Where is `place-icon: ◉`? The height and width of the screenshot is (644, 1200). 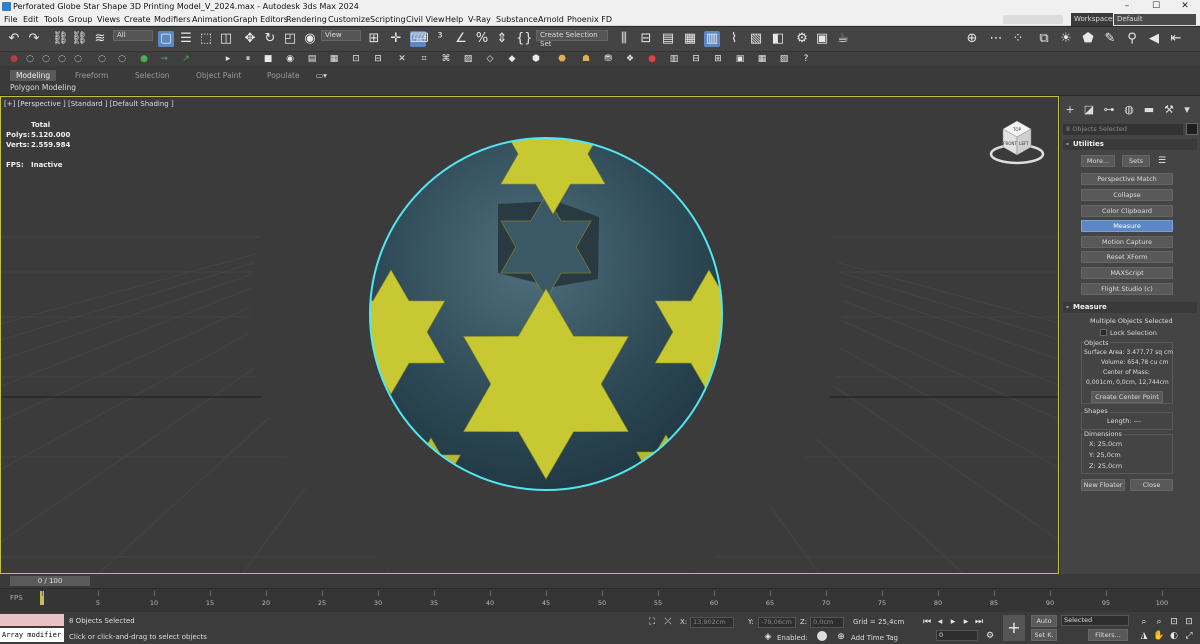 place-icon: ◉ is located at coordinates (310, 39).